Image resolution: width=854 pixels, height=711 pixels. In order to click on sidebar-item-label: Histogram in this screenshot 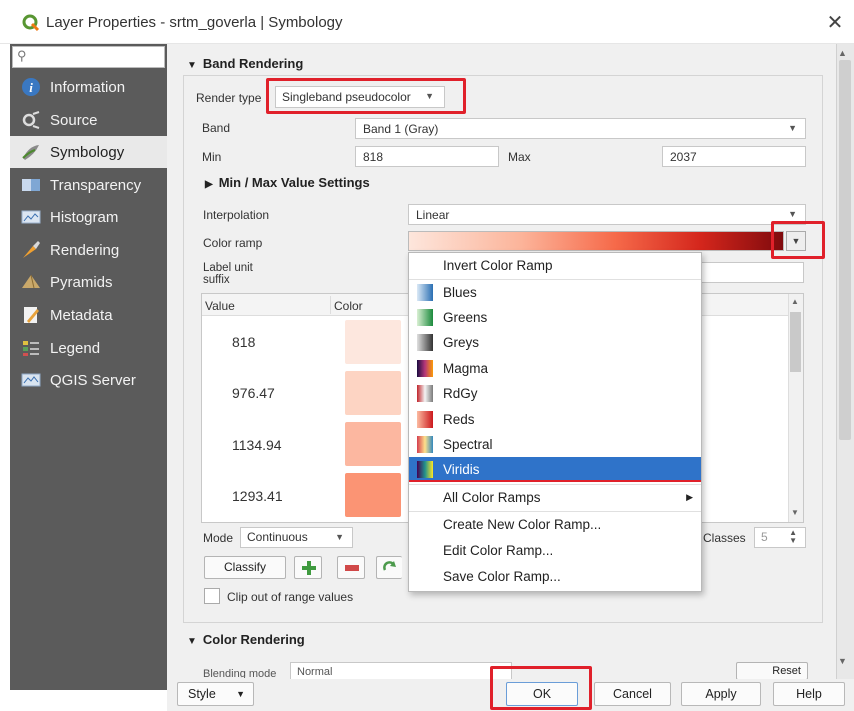, I will do `click(84, 217)`.